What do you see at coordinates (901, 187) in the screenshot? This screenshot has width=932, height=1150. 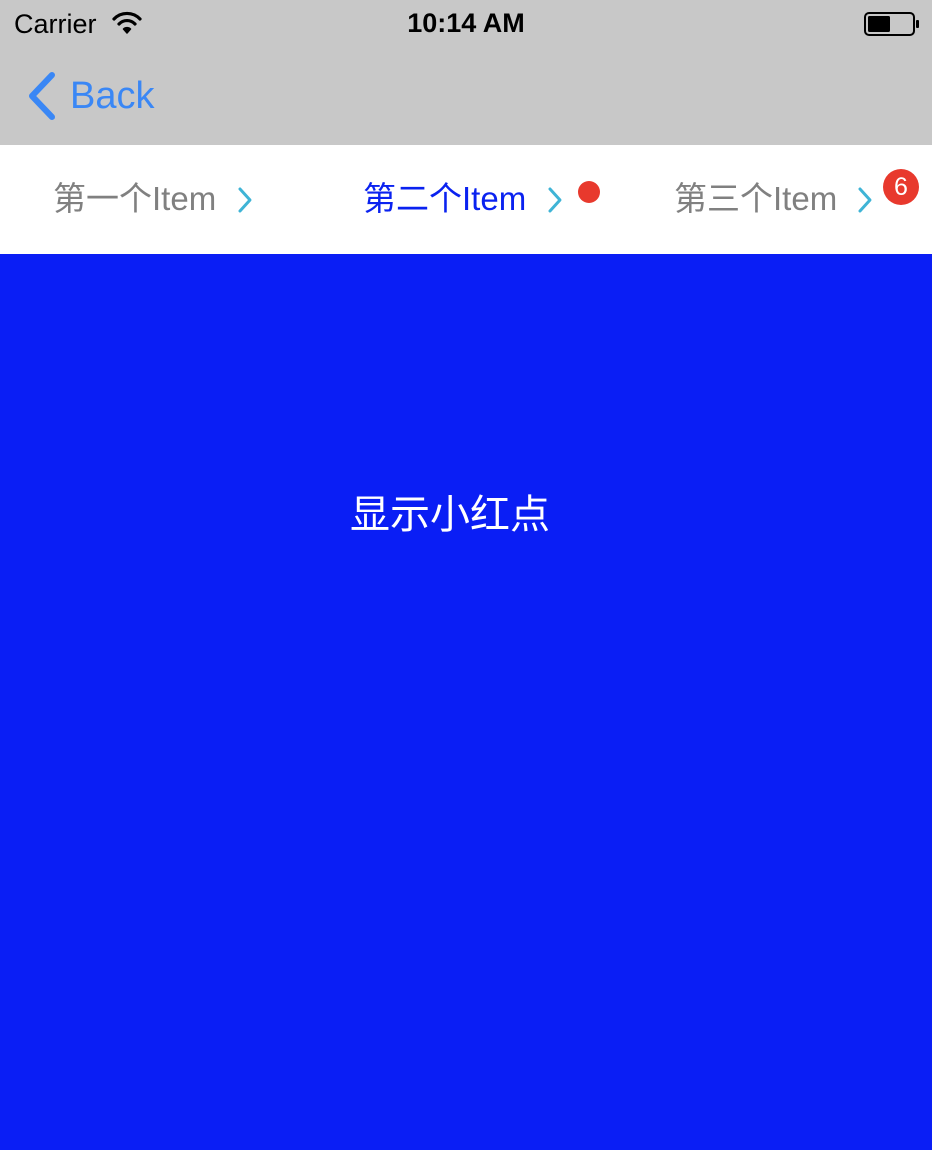 I see `notification-badge: 6` at bounding box center [901, 187].